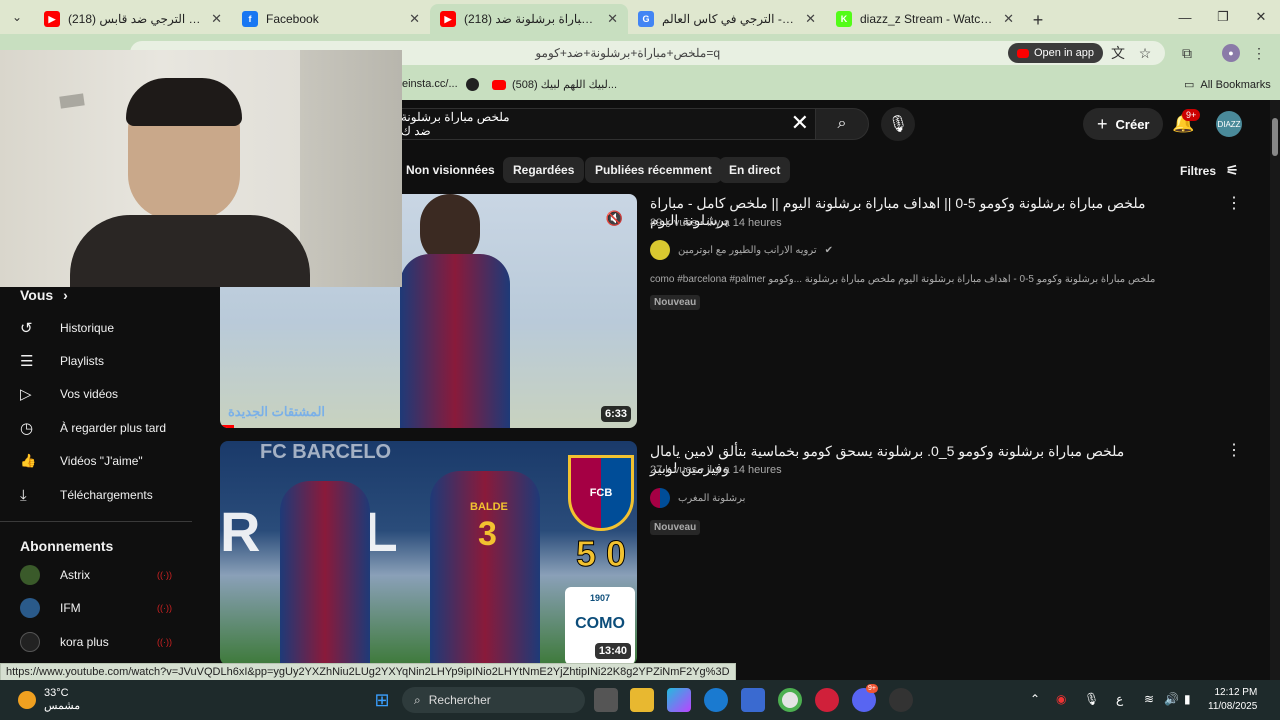 This screenshot has width=1280, height=720. What do you see at coordinates (1061, 699) in the screenshot?
I see `tray-app-icon: ◉` at bounding box center [1061, 699].